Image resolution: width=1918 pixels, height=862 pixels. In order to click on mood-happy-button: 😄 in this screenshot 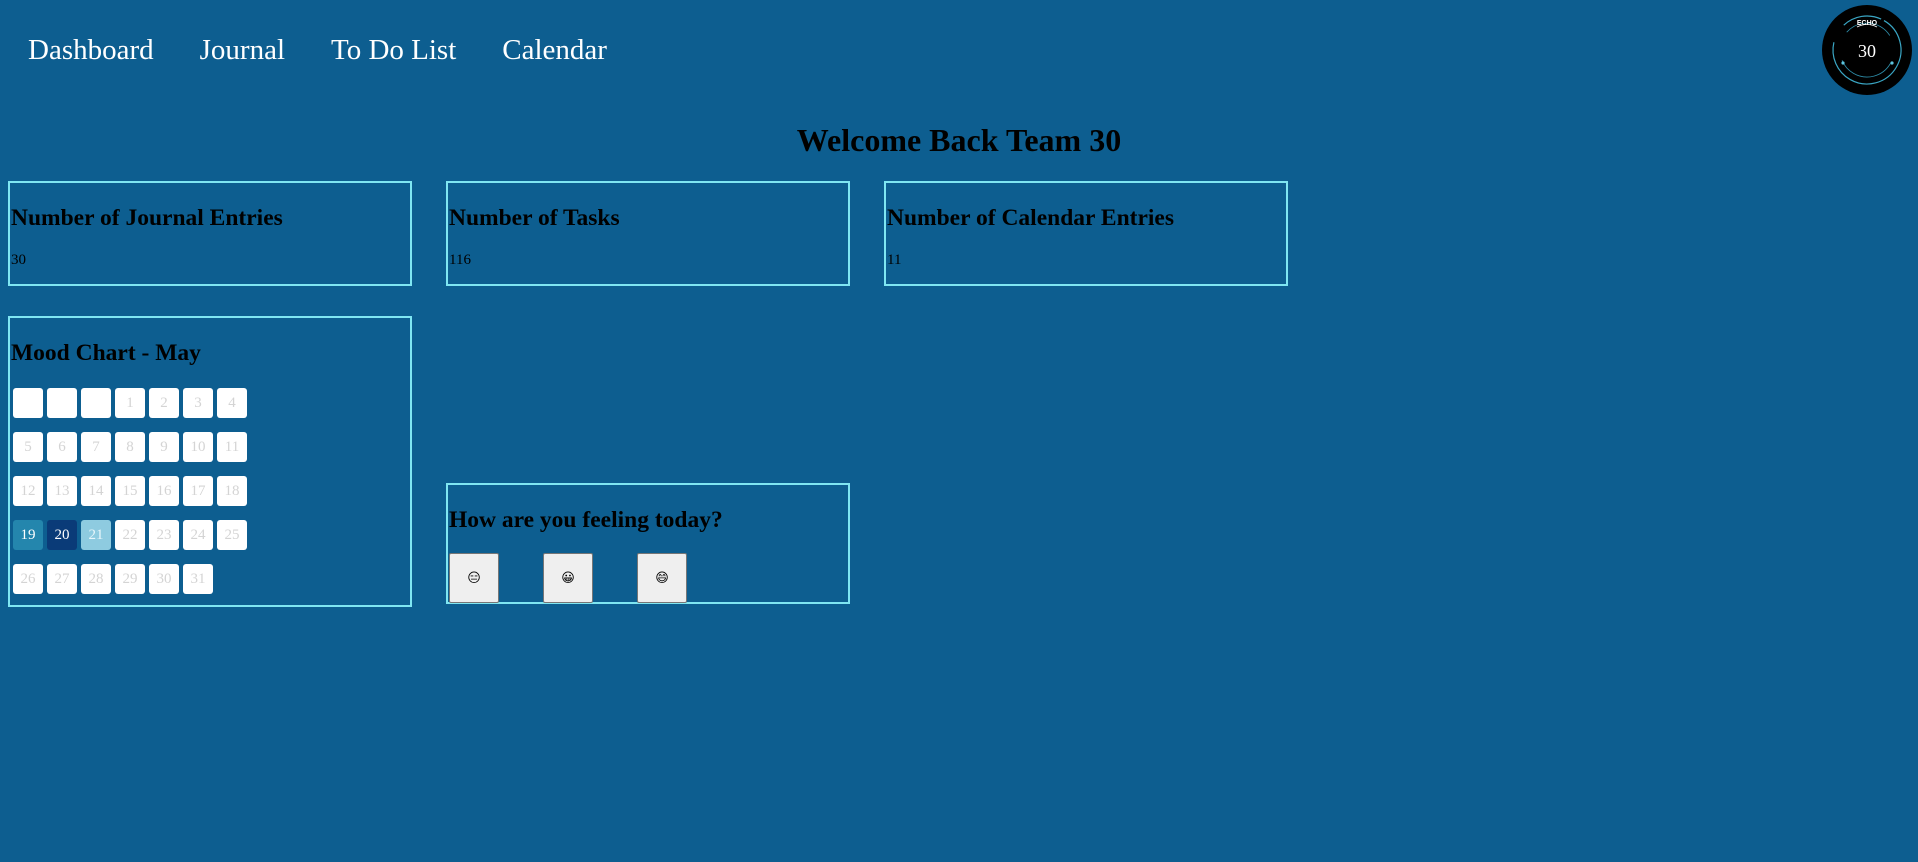, I will do `click(662, 578)`.